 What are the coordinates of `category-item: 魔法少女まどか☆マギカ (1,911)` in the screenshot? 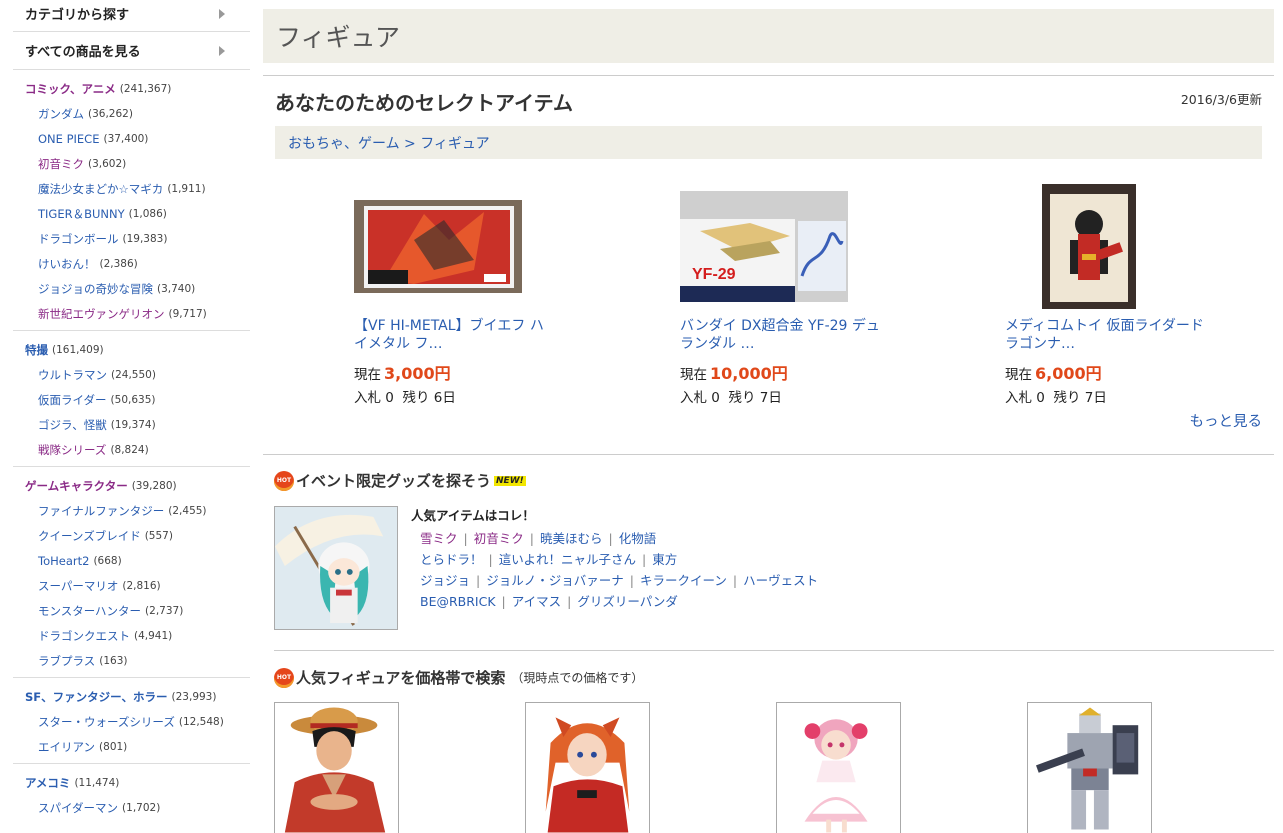 It's located at (131, 188).